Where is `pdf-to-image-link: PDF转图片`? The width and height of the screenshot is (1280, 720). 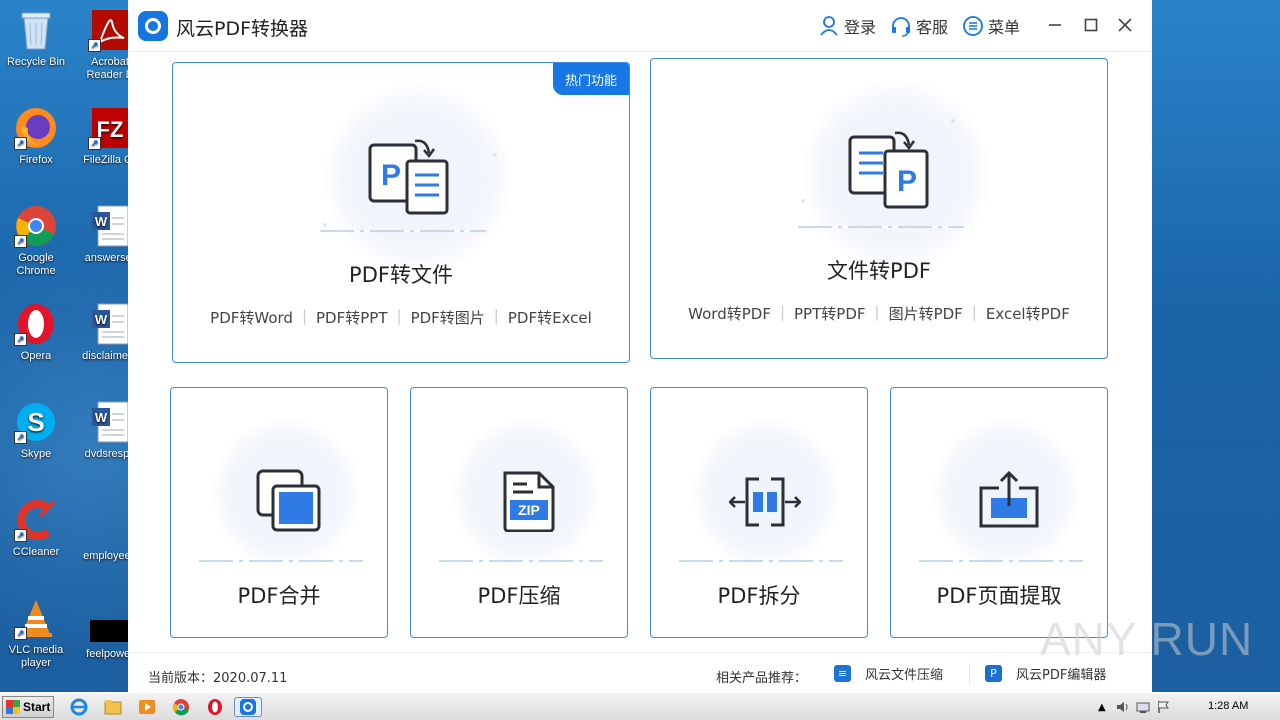 pdf-to-image-link: PDF转图片 is located at coordinates (448, 317).